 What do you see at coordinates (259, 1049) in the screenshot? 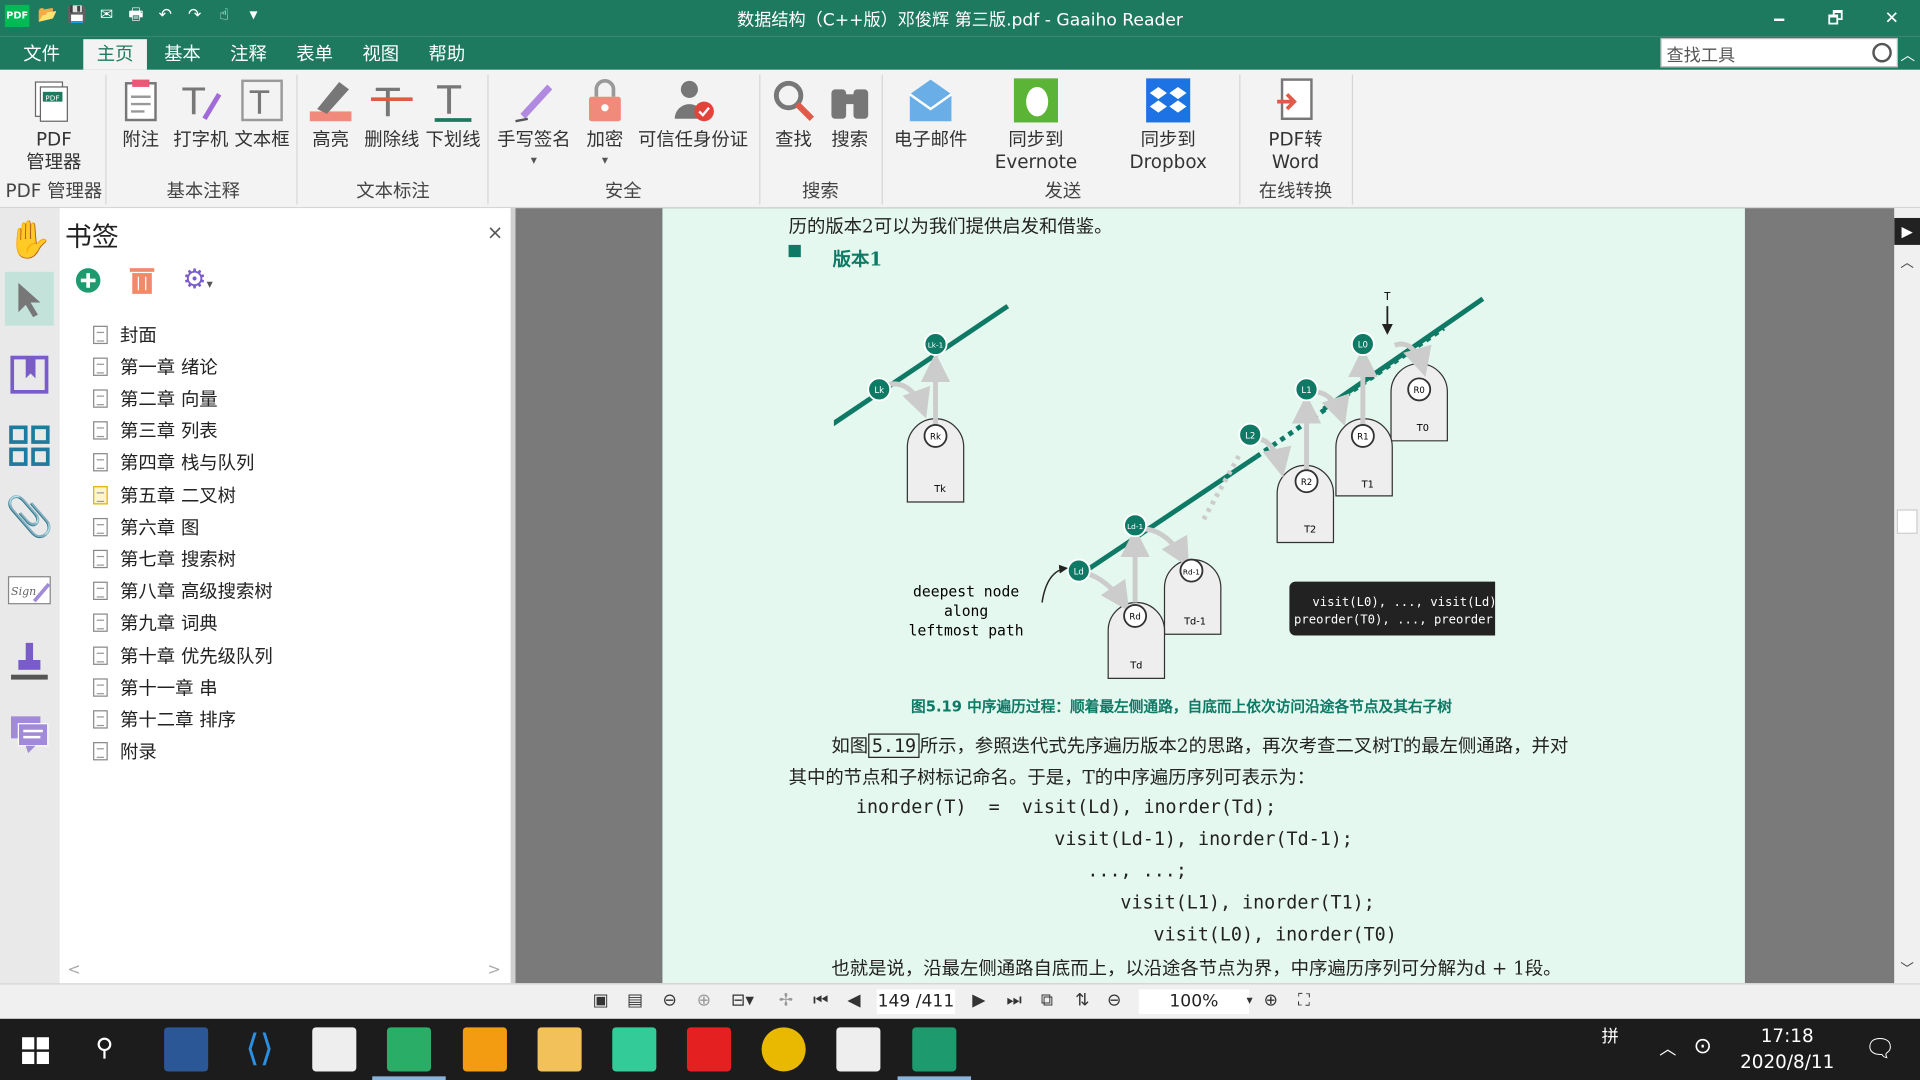
I see `vscode-taskbar-icon: ⟨⟩` at bounding box center [259, 1049].